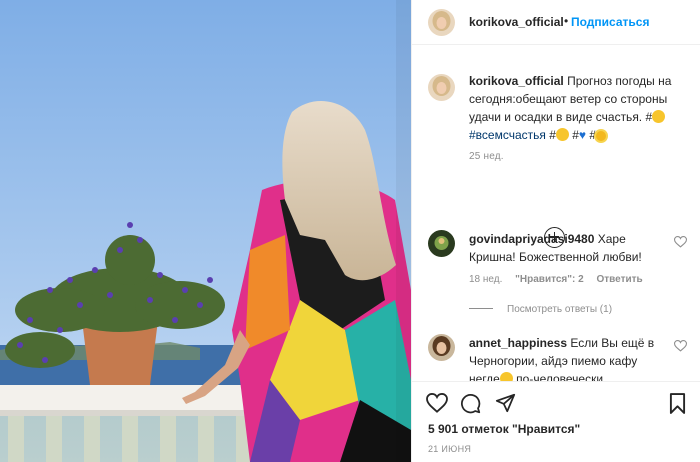 Image resolution: width=700 pixels, height=462 pixels. Describe the element at coordinates (550, 135) in the screenshot. I see `caption-tail-1: #` at that location.